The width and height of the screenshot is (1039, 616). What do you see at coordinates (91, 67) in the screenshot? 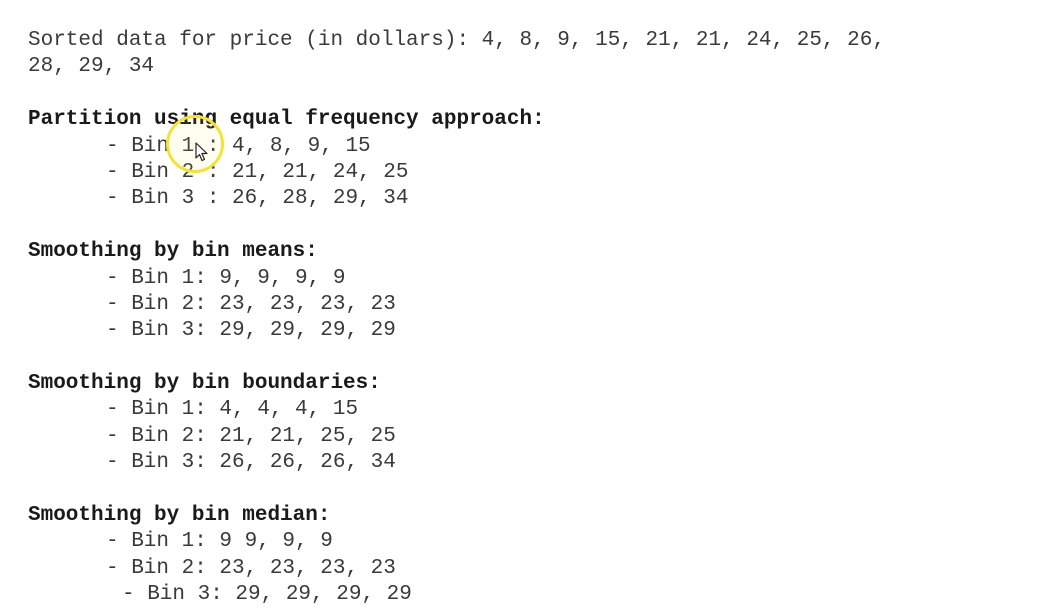
I see `sorted-data-line-2: 28, 29, 34` at bounding box center [91, 67].